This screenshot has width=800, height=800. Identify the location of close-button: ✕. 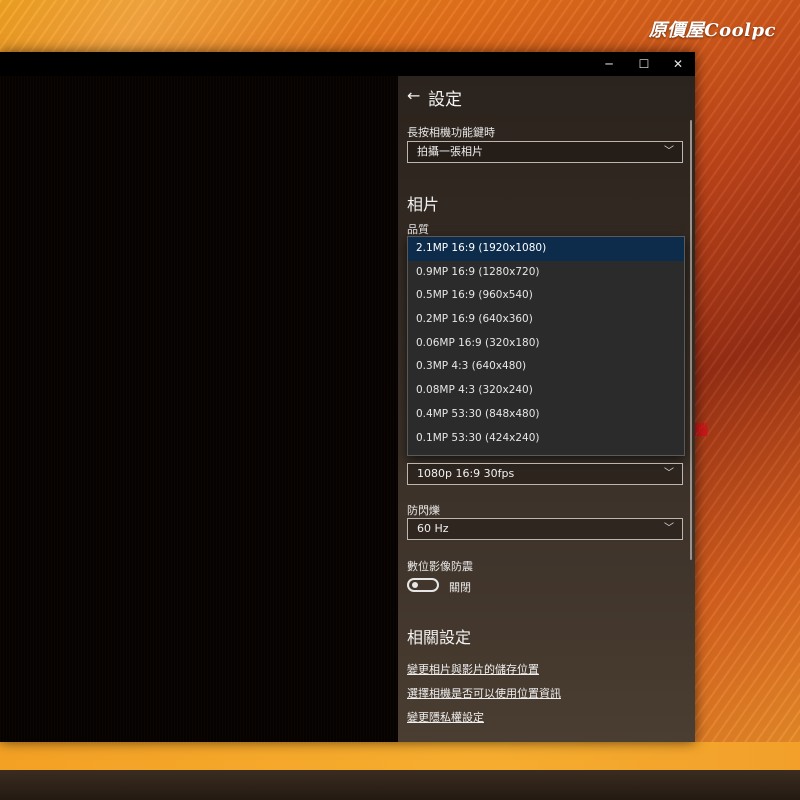
(678, 64).